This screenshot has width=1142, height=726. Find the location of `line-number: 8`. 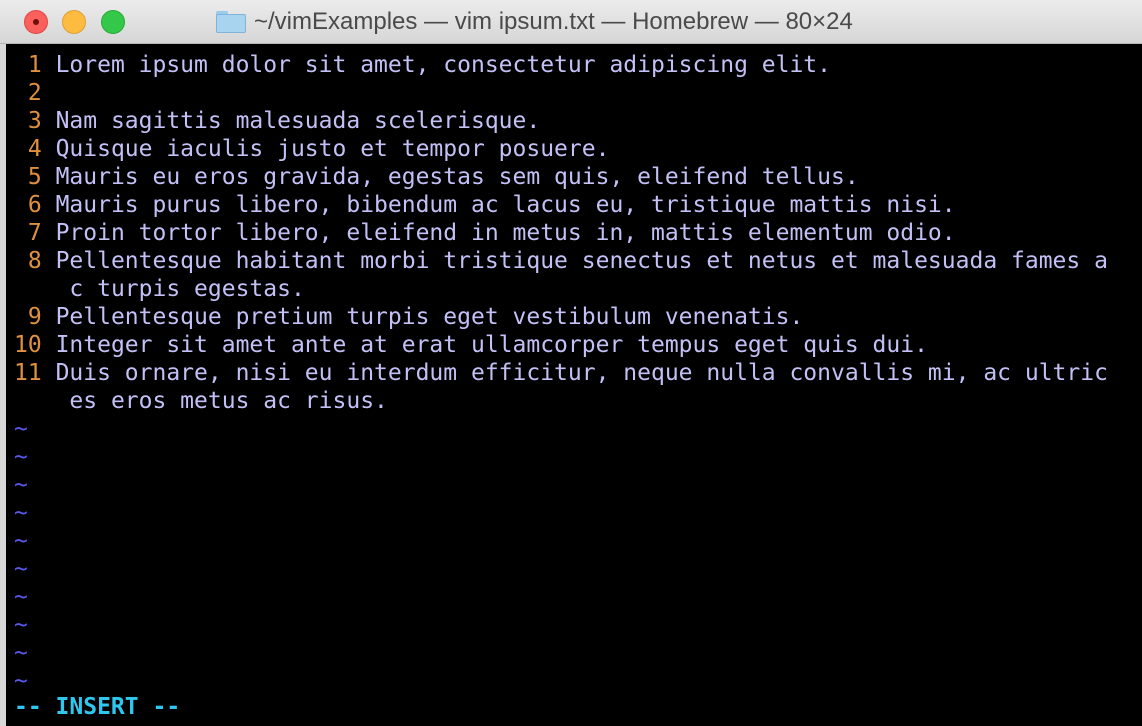

line-number: 8 is located at coordinates (28, 261).